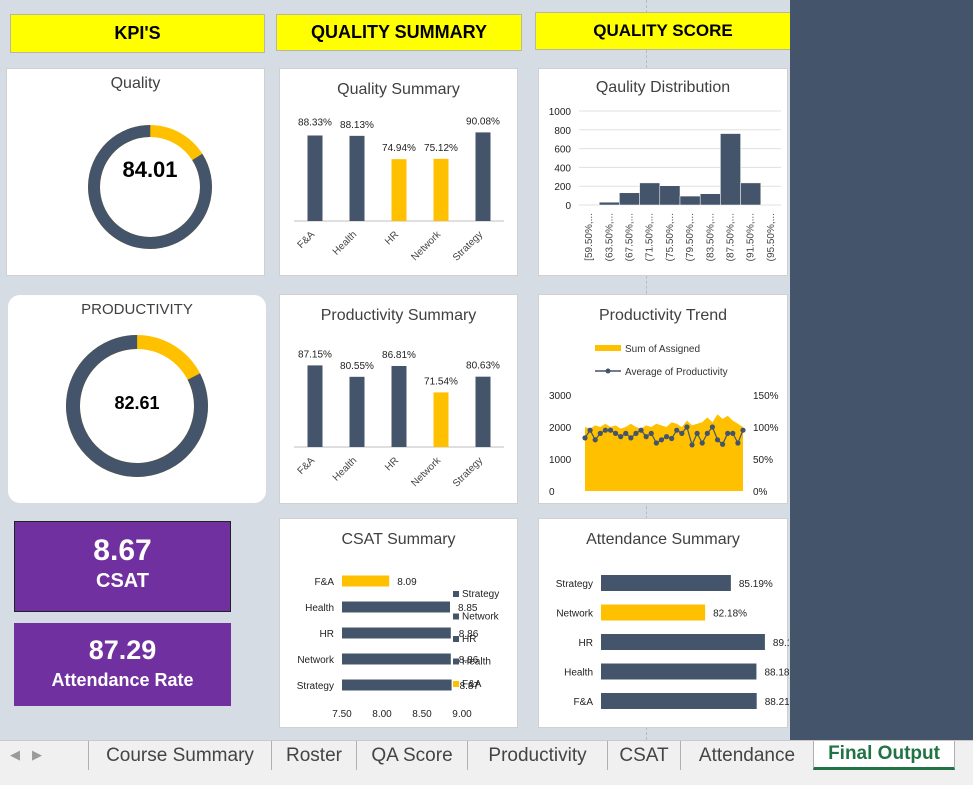 This screenshot has height=785, width=973. I want to click on tab-attendance: Attendance, so click(746, 755).